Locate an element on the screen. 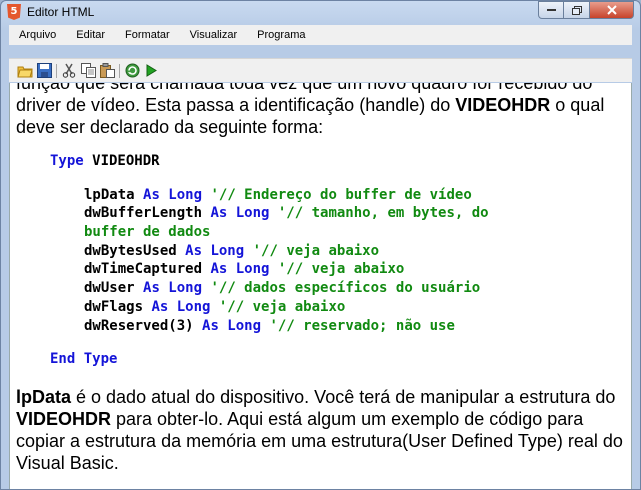 The height and width of the screenshot is (490, 641). code-comment: buffer de dados is located at coordinates (147, 232).